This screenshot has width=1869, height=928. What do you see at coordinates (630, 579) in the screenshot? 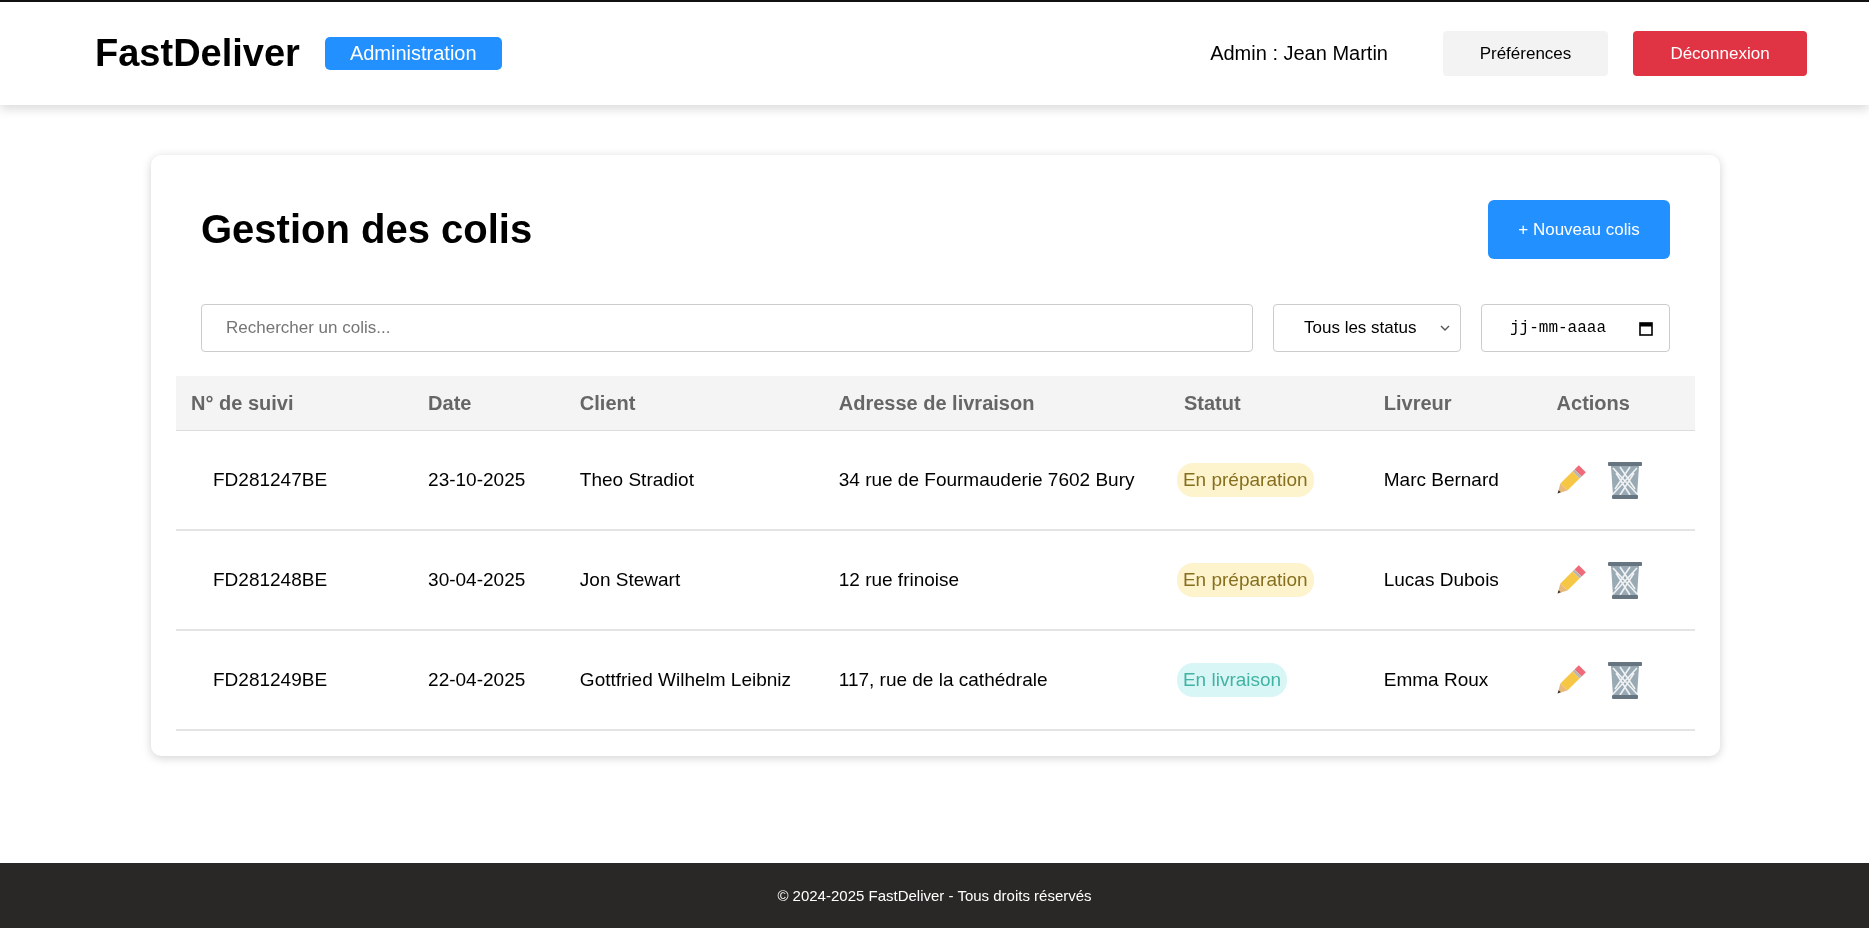
I see `client-name: Jon Stewart` at bounding box center [630, 579].